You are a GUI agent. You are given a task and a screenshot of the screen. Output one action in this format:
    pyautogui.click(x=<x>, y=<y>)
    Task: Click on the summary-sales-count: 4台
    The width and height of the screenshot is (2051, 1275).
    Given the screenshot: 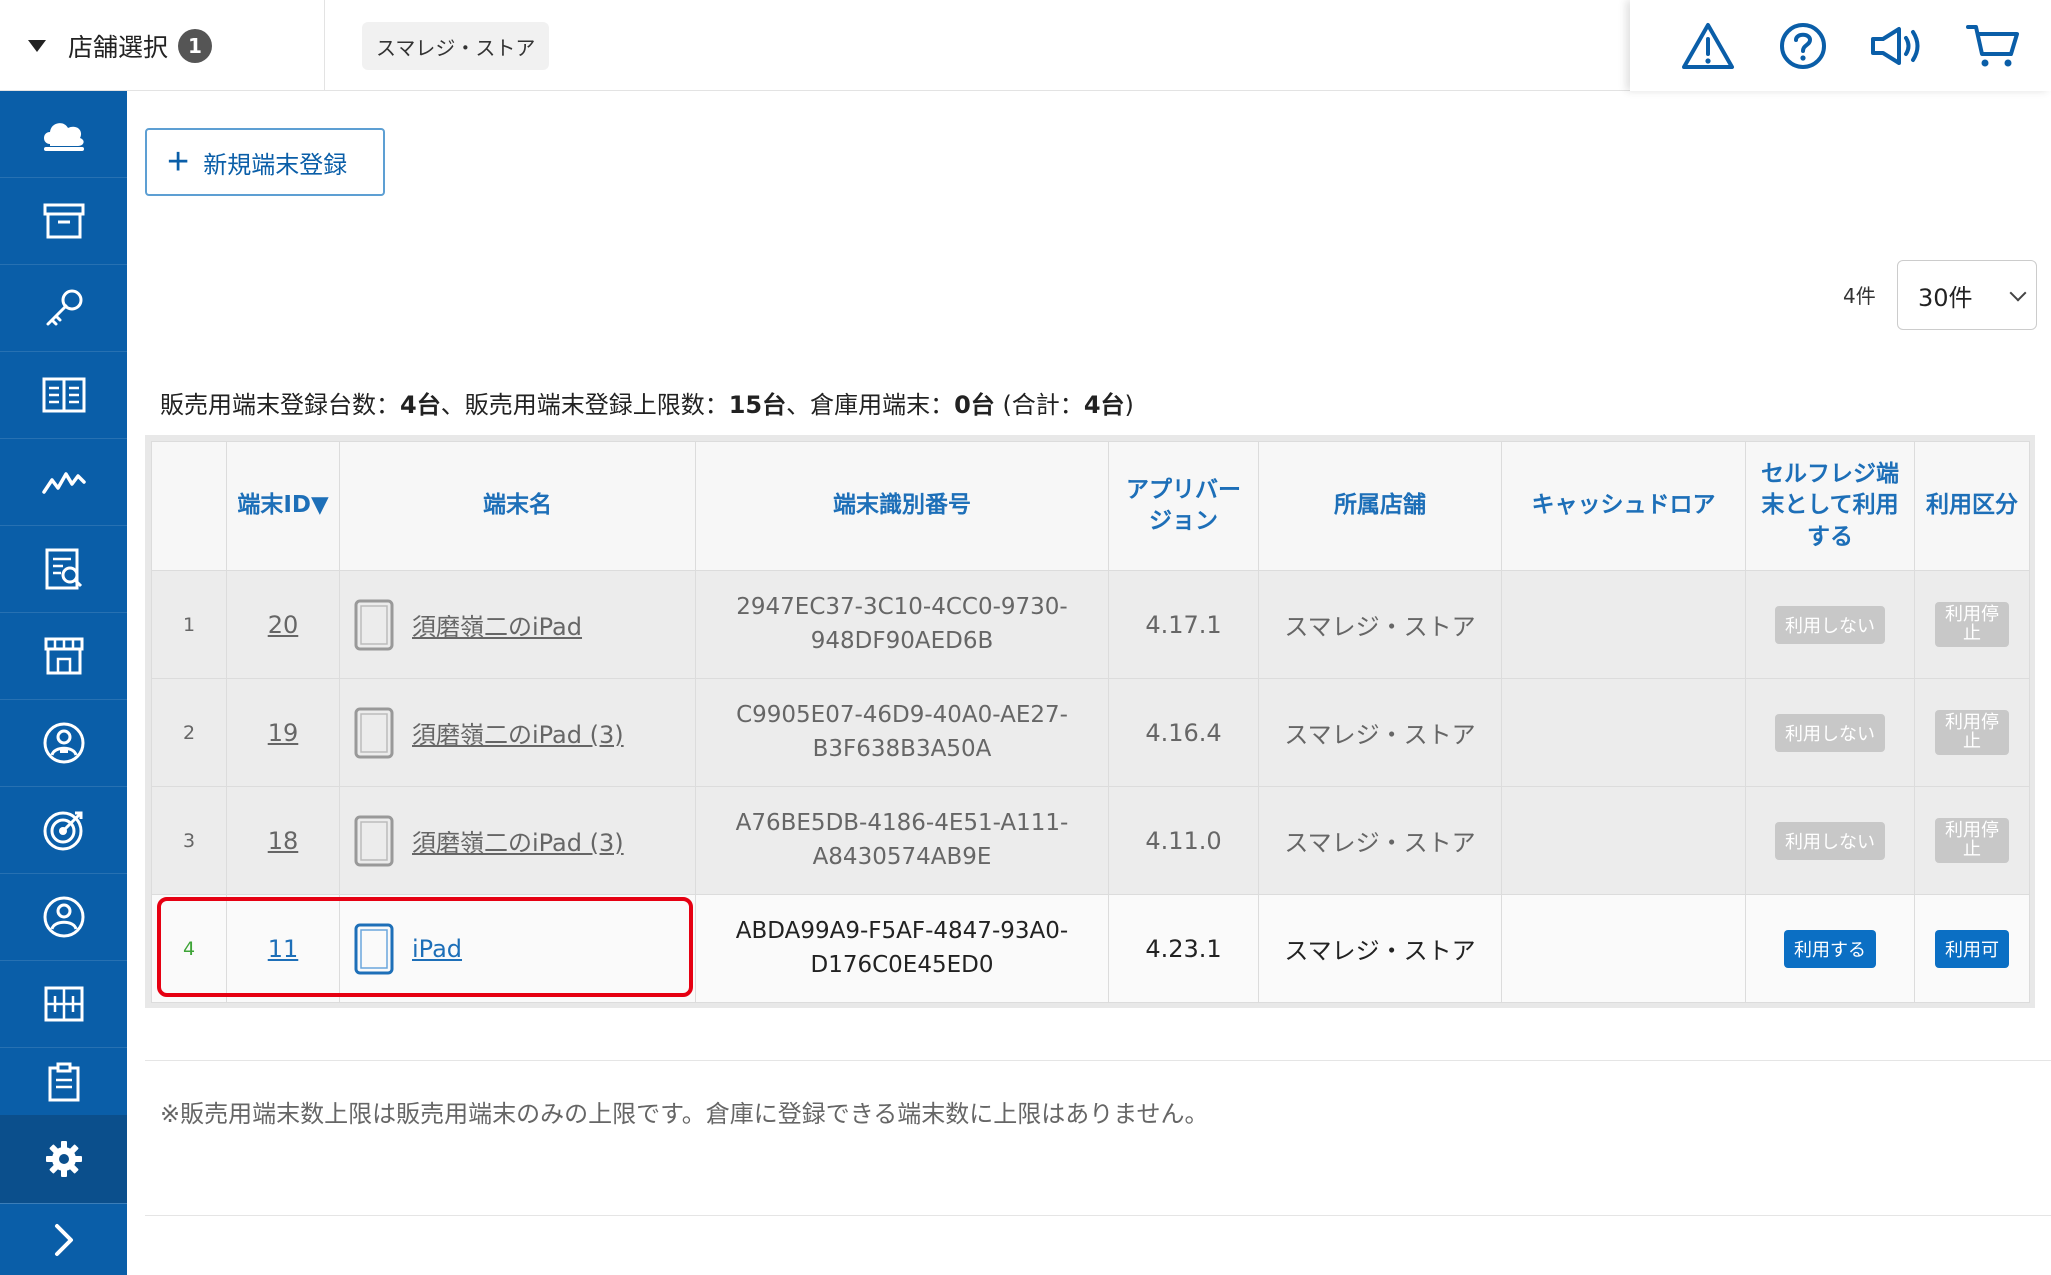 What is the action you would take?
    pyautogui.click(x=420, y=405)
    